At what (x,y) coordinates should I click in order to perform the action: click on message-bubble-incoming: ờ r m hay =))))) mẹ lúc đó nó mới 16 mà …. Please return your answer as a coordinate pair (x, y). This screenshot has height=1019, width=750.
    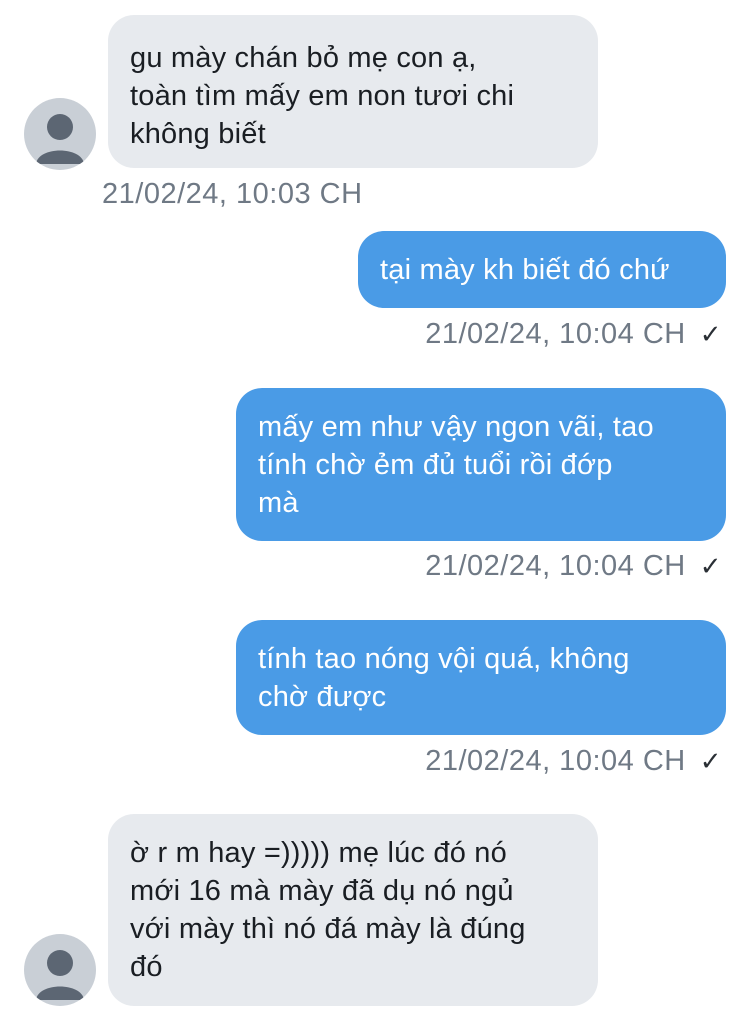
    Looking at the image, I should click on (353, 910).